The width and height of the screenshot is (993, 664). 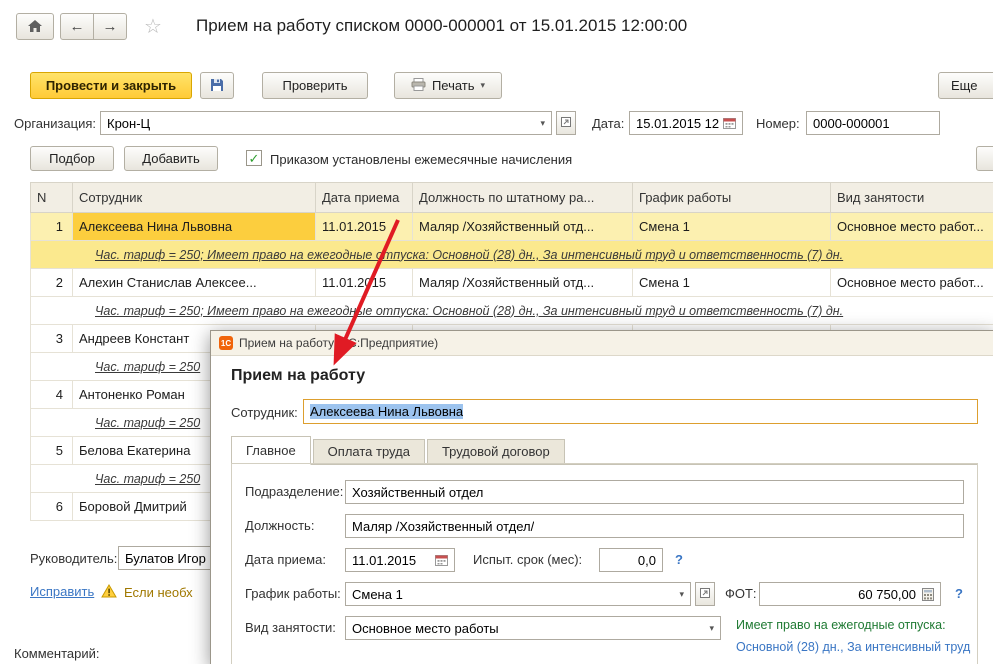 I want to click on number-value: 0000-000001, so click(x=851, y=123).